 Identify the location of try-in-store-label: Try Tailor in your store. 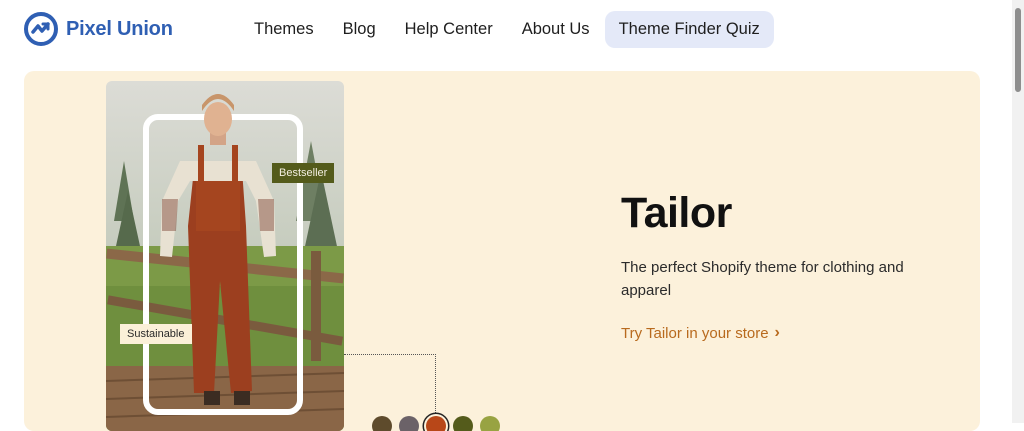
(695, 333).